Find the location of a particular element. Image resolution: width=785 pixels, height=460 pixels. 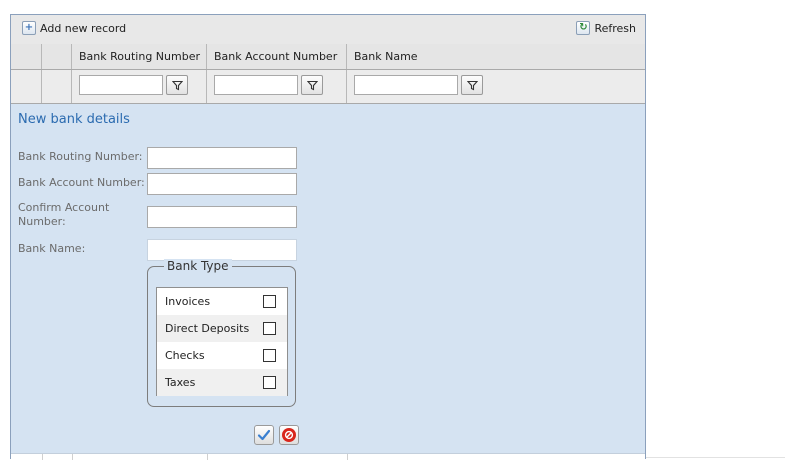

checkmark-icon is located at coordinates (264, 435).